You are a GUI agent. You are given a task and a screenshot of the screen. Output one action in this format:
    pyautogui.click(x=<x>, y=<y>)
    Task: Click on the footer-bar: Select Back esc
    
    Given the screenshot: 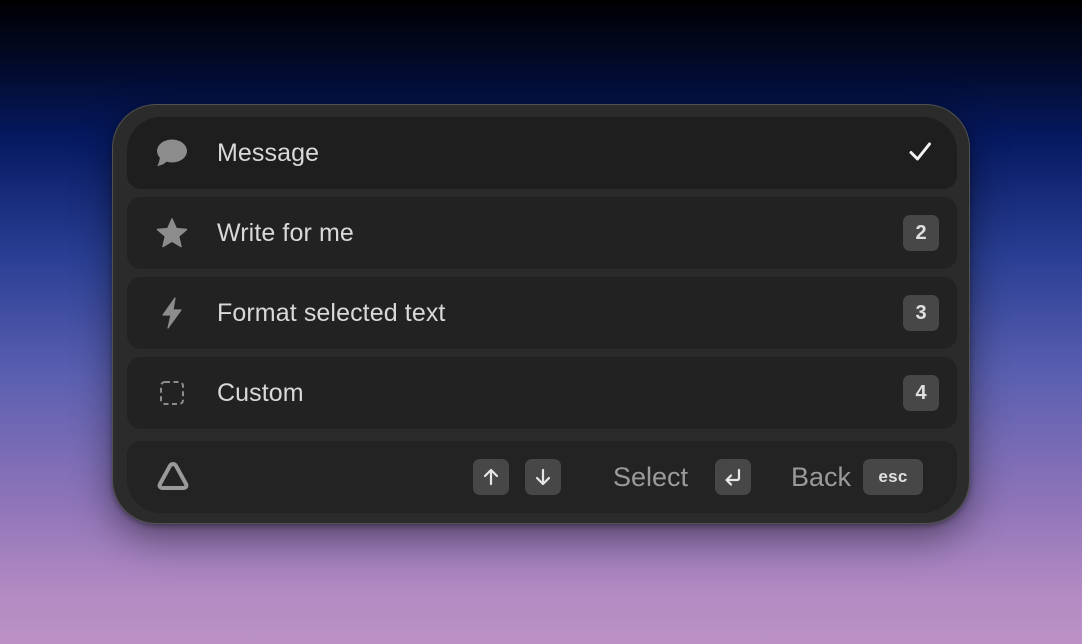 What is the action you would take?
    pyautogui.click(x=542, y=477)
    